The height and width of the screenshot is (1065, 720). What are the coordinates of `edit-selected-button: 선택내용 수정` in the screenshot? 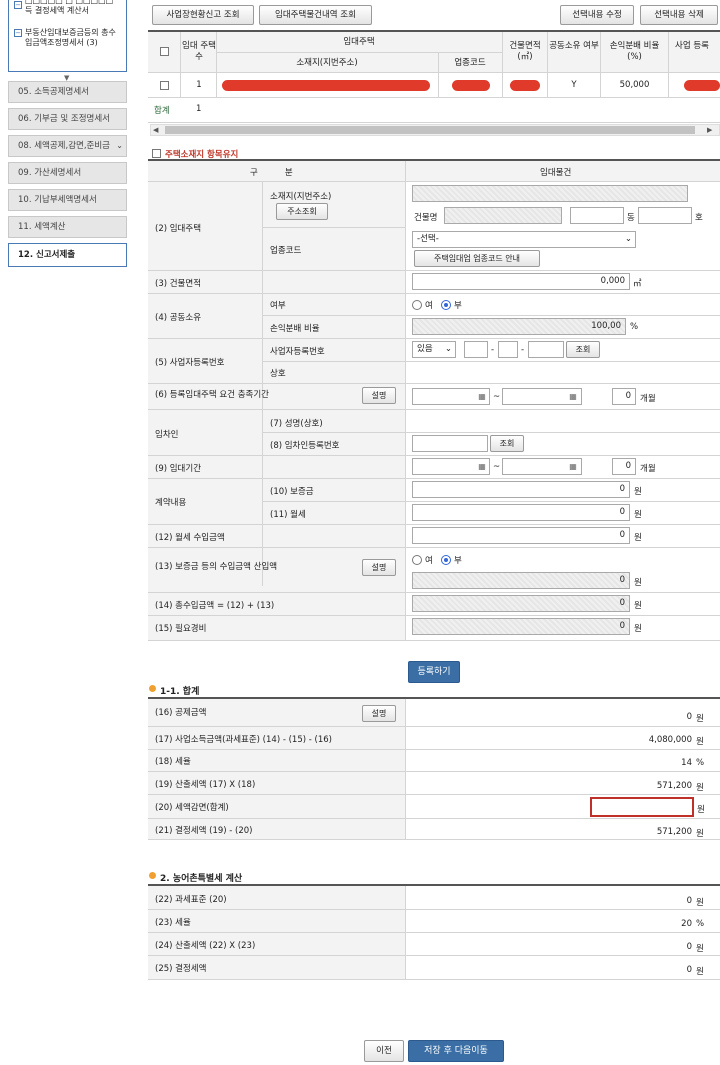 It's located at (597, 15).